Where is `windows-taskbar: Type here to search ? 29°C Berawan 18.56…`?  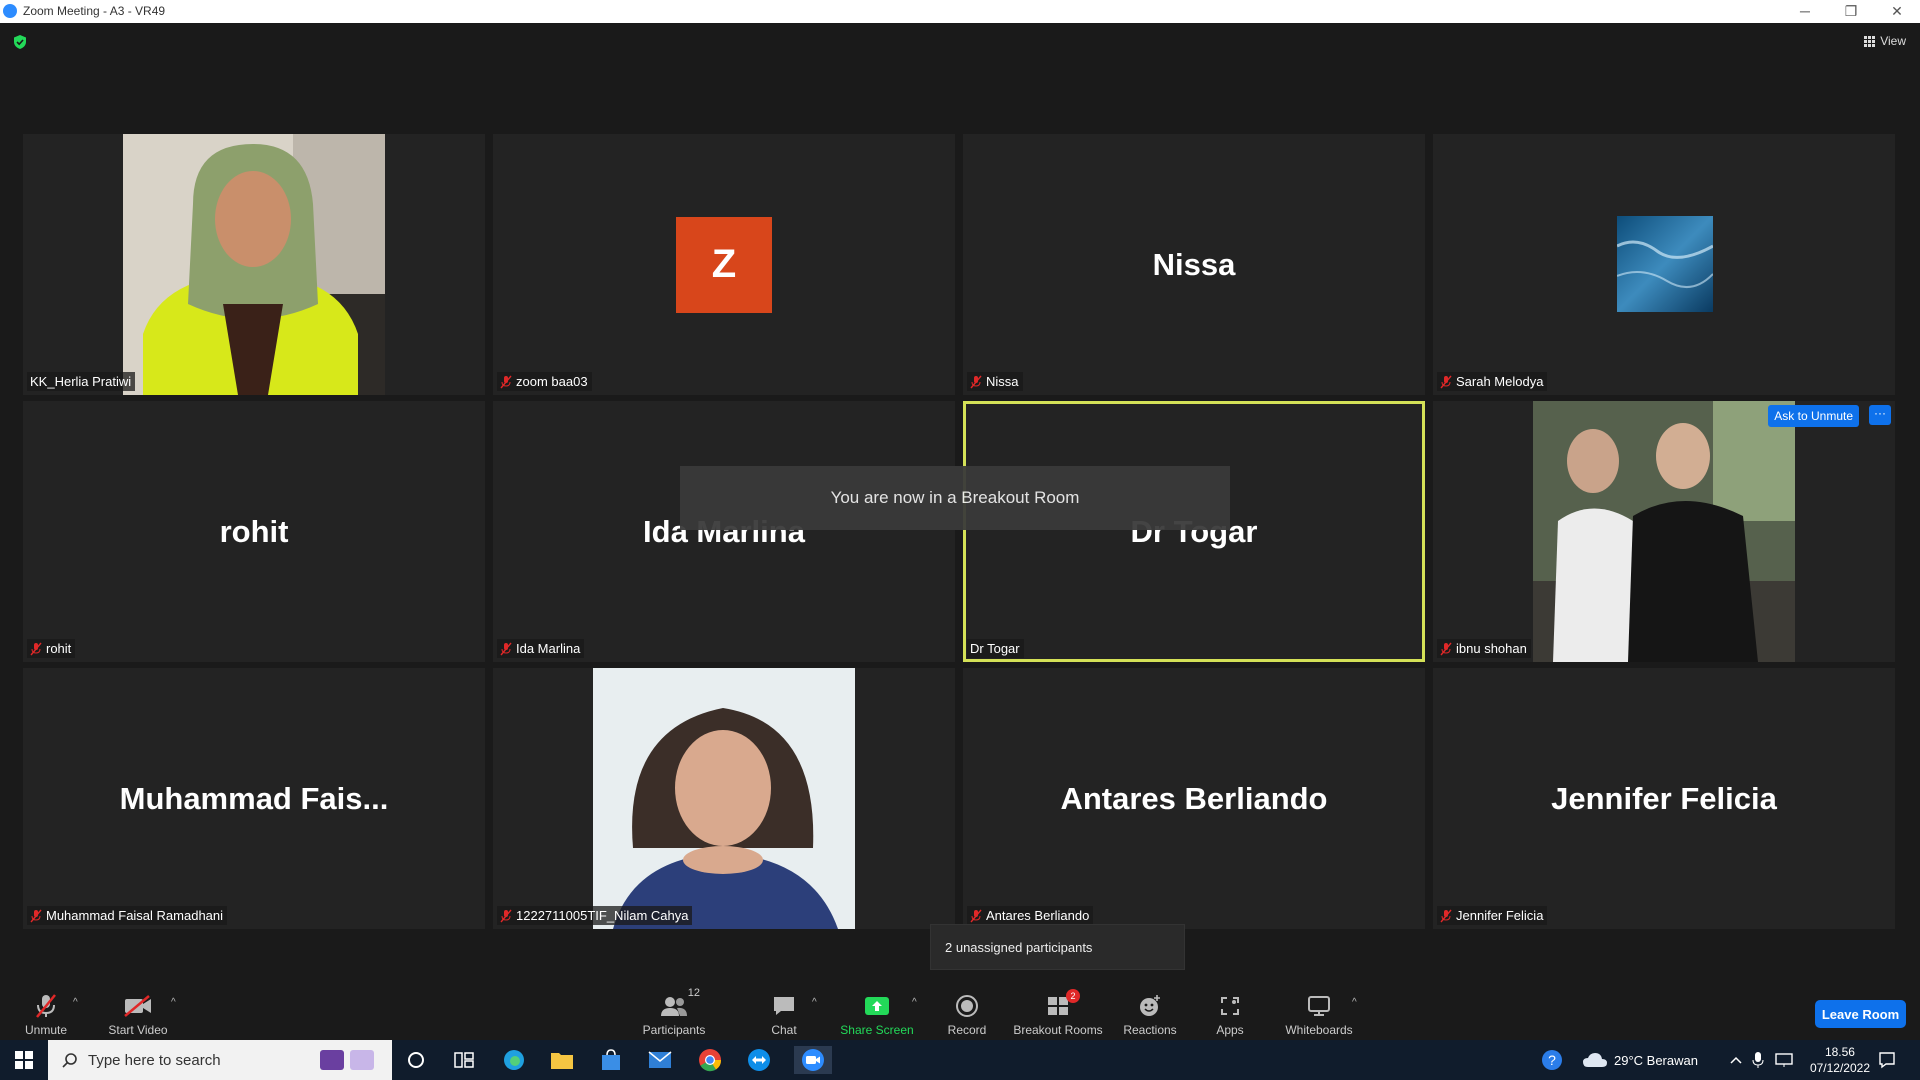 windows-taskbar: Type here to search ? 29°C Berawan 18.56… is located at coordinates (960, 1060).